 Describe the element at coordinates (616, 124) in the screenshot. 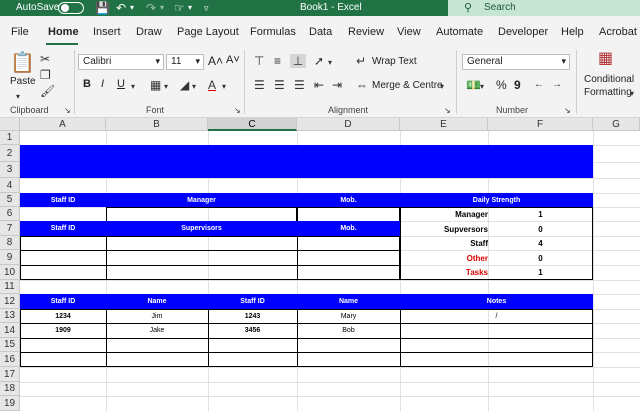

I see `column-header-g: G` at that location.